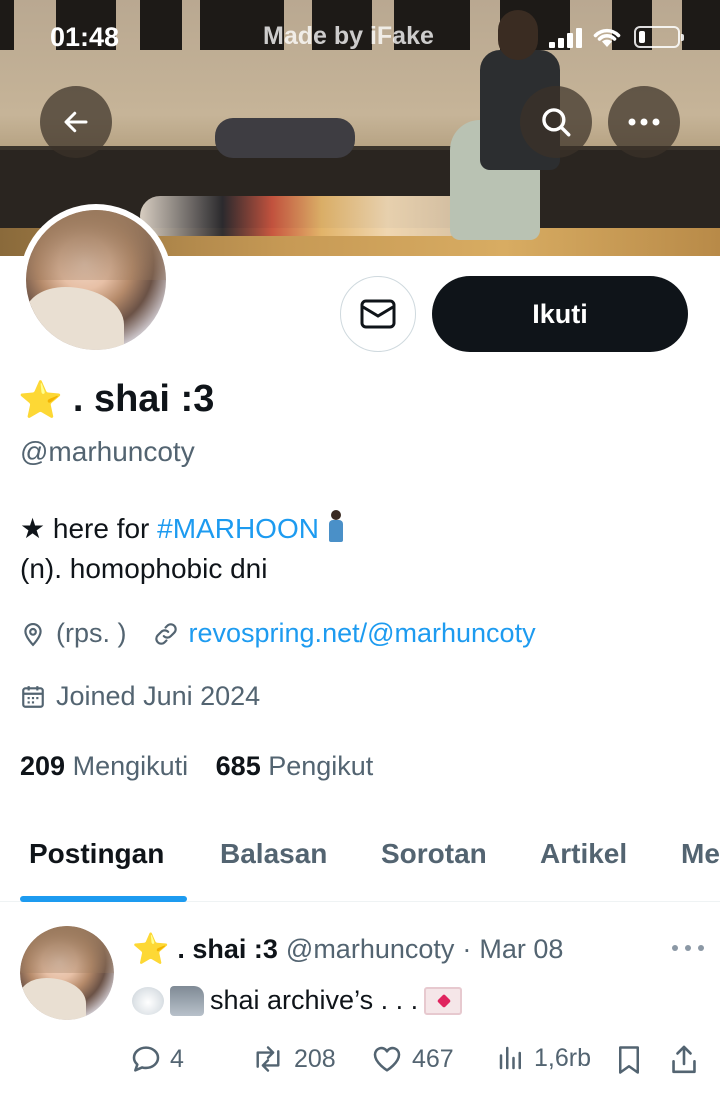 This screenshot has height=1097, width=720. I want to click on bio-line-1-text: ★ here for, so click(89, 528).